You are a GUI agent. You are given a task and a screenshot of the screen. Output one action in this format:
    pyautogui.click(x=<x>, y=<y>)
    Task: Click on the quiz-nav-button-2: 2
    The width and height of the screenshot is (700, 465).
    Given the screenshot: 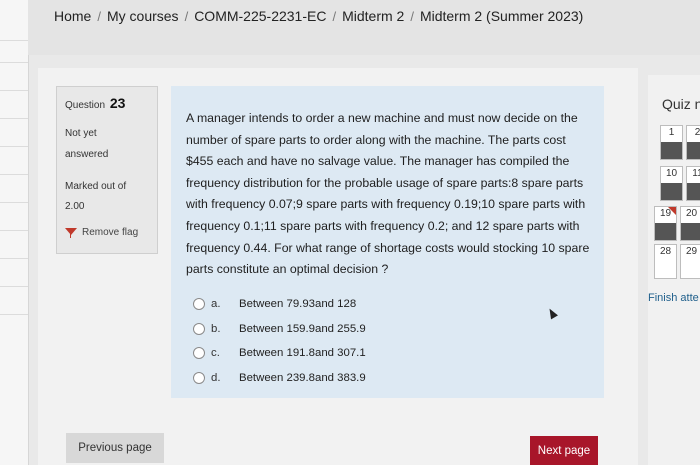 What is the action you would take?
    pyautogui.click(x=693, y=142)
    